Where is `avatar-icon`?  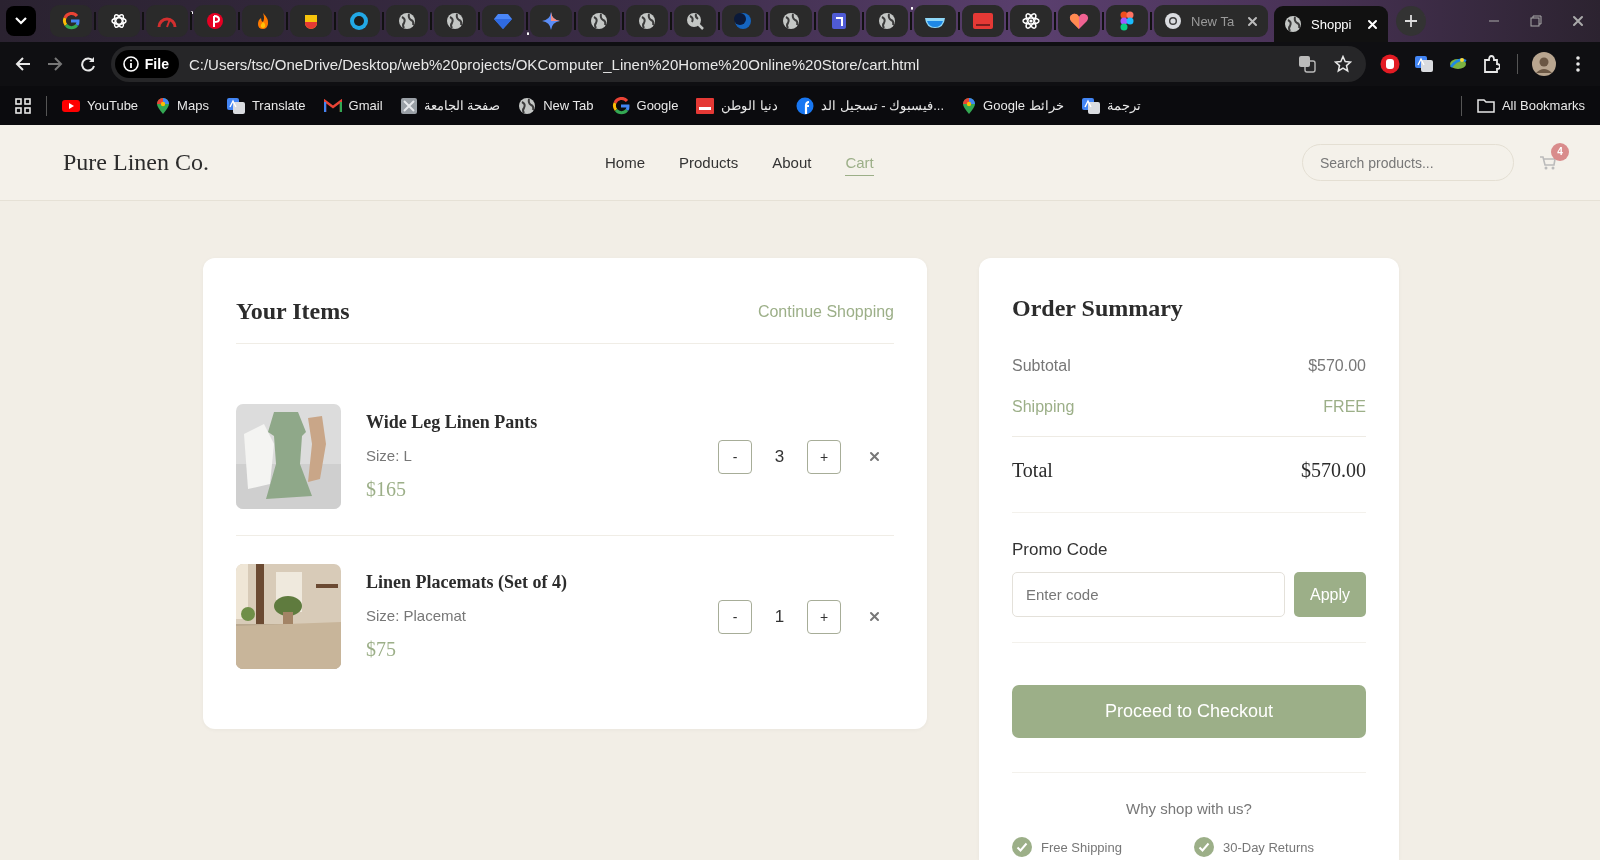 avatar-icon is located at coordinates (1544, 64).